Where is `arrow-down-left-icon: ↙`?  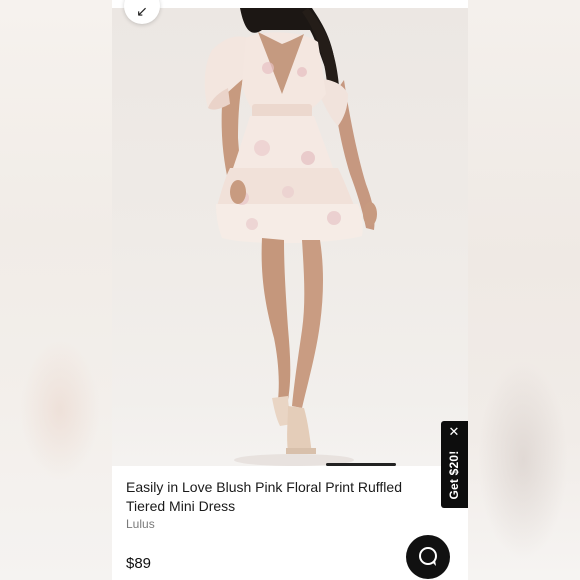
arrow-down-left-icon: ↙ is located at coordinates (142, 10).